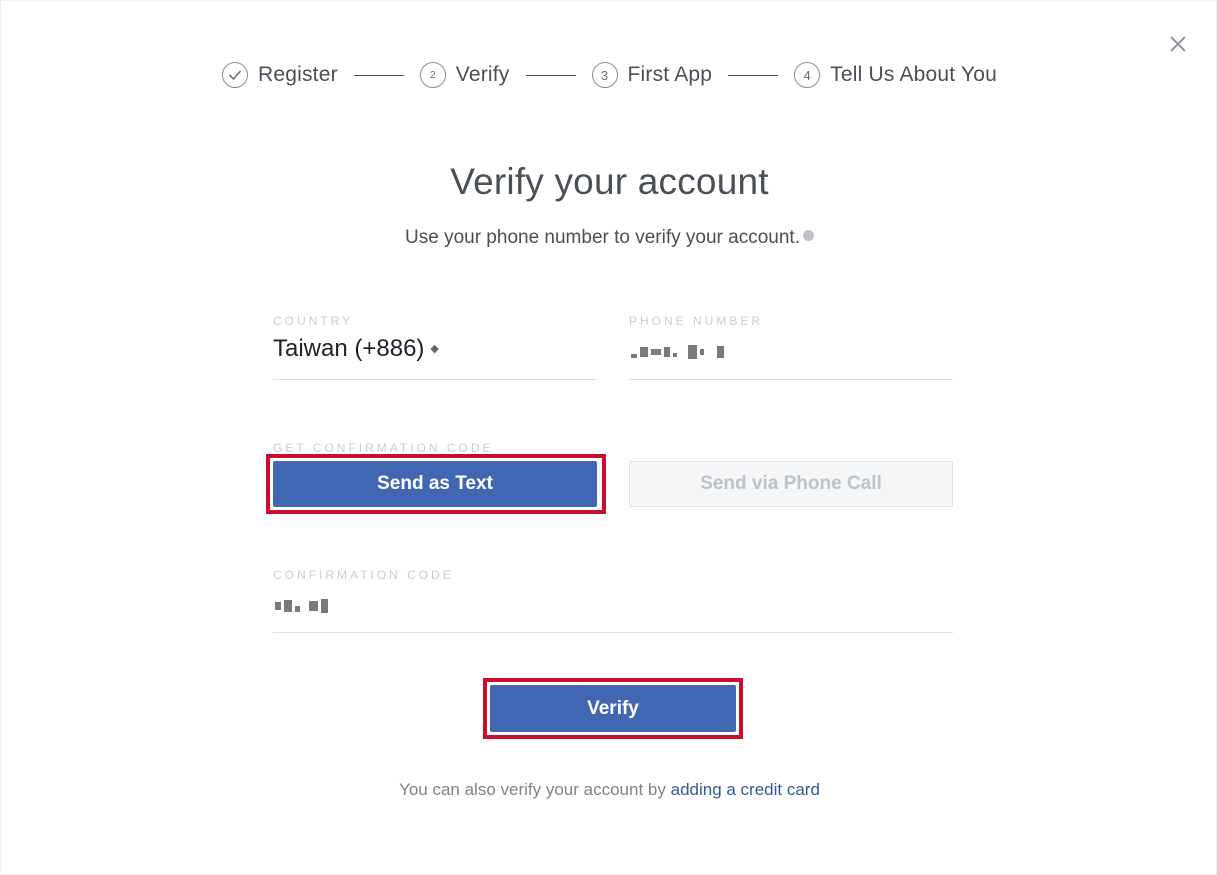 The height and width of the screenshot is (875, 1217). Describe the element at coordinates (745, 789) in the screenshot. I see `add-credit-card-link: adding a credit card` at that location.